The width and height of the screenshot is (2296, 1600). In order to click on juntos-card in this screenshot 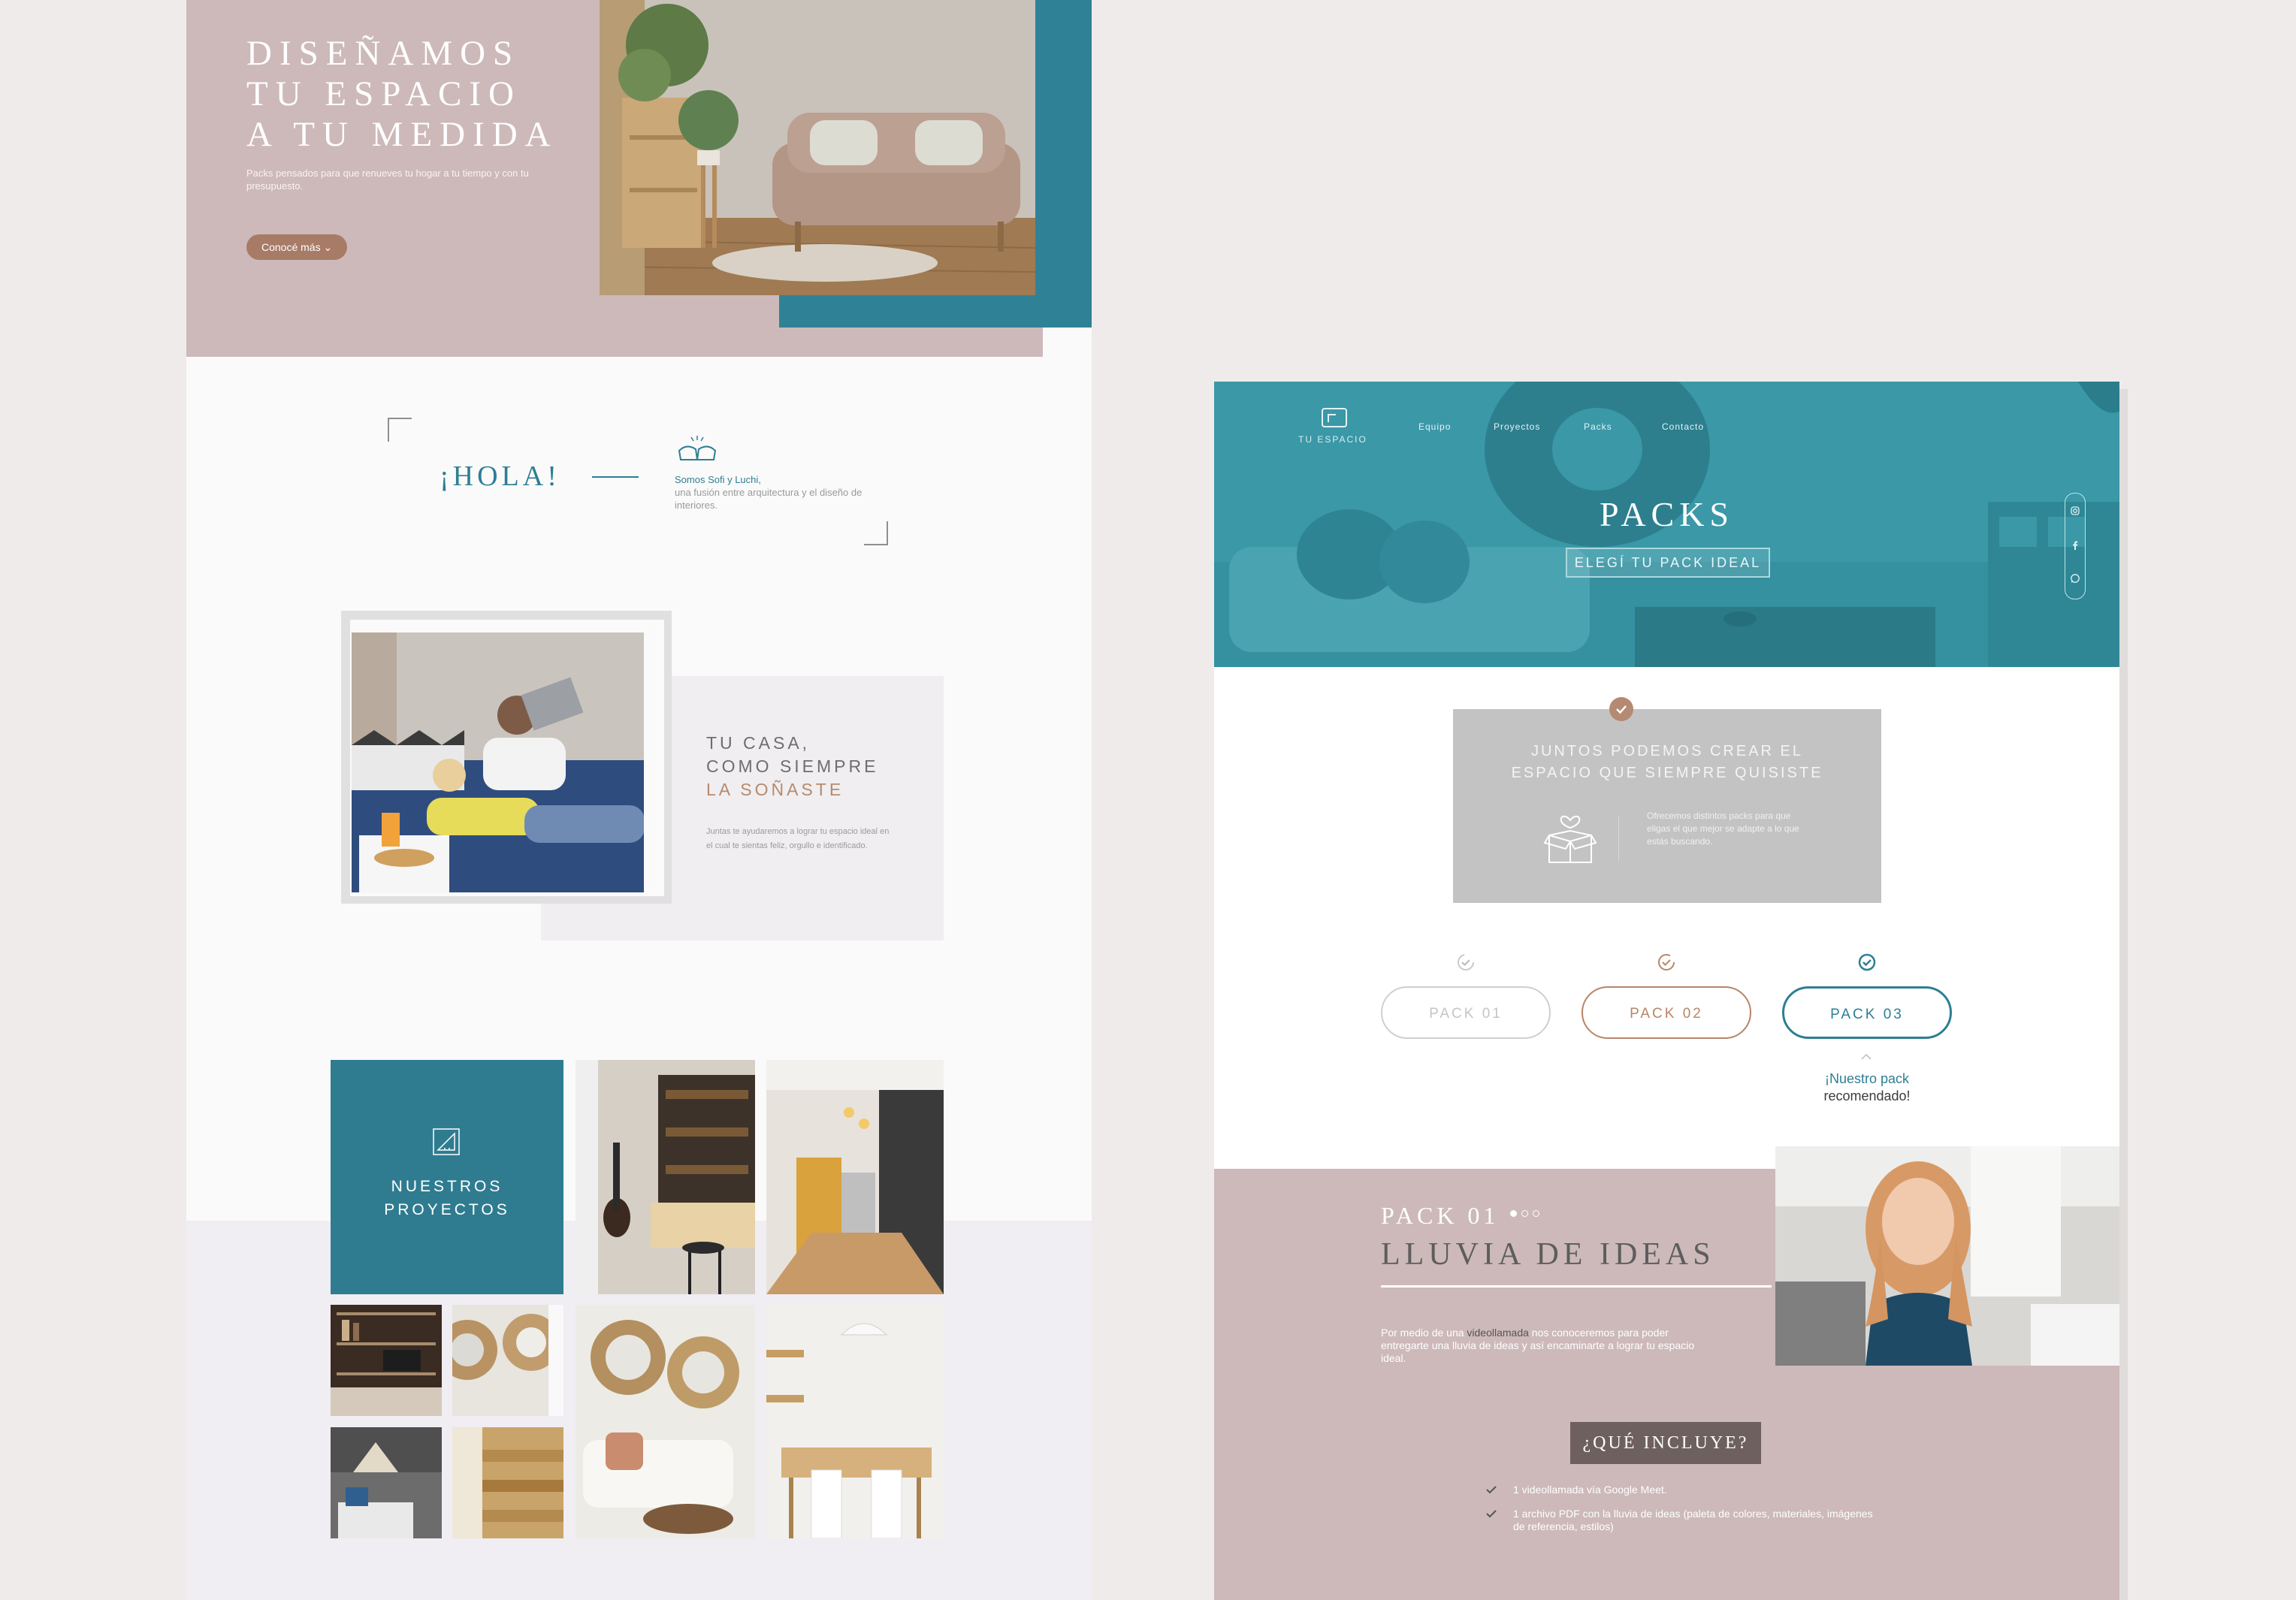, I will do `click(1667, 806)`.